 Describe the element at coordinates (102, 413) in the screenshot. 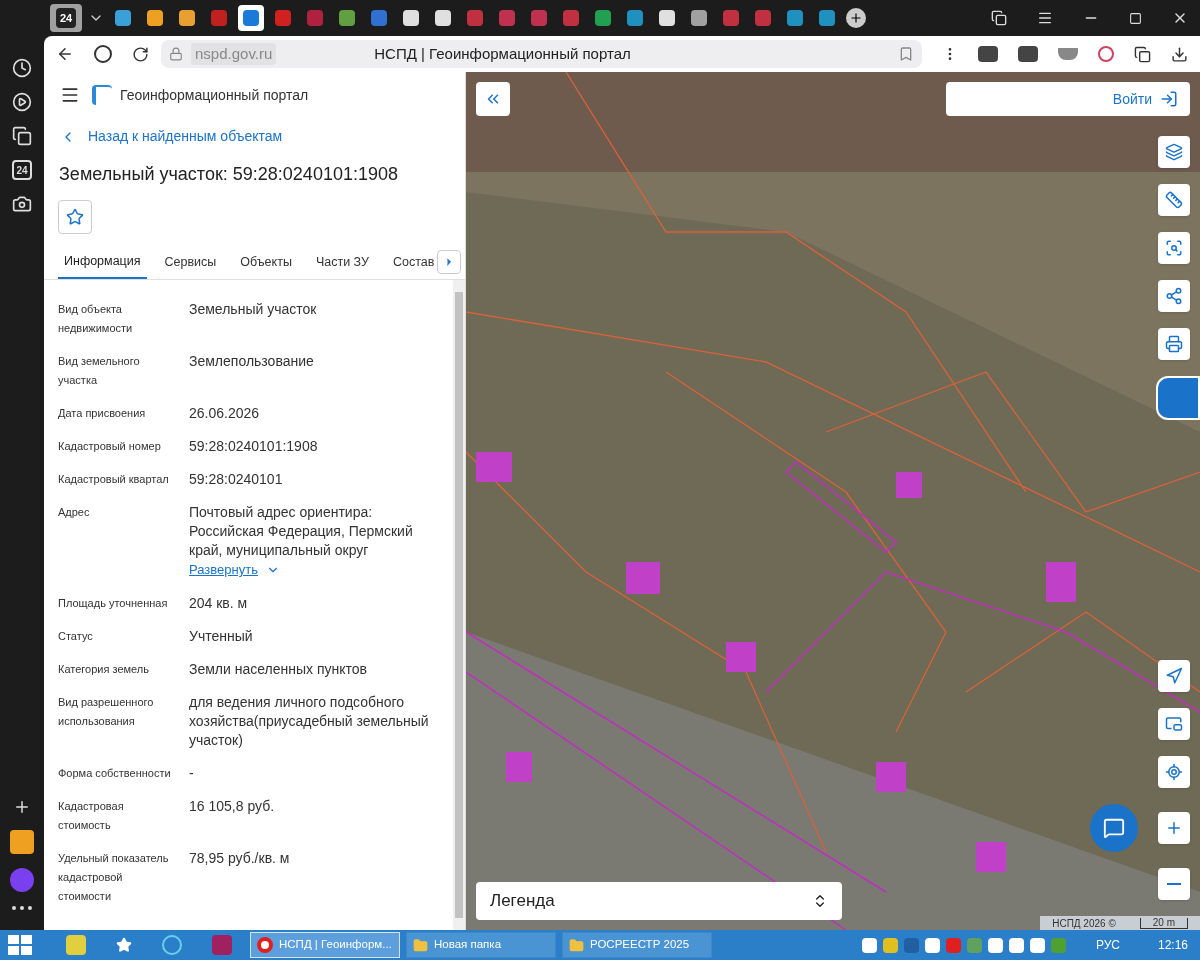

I see `field-label: Дата присвоения` at that location.